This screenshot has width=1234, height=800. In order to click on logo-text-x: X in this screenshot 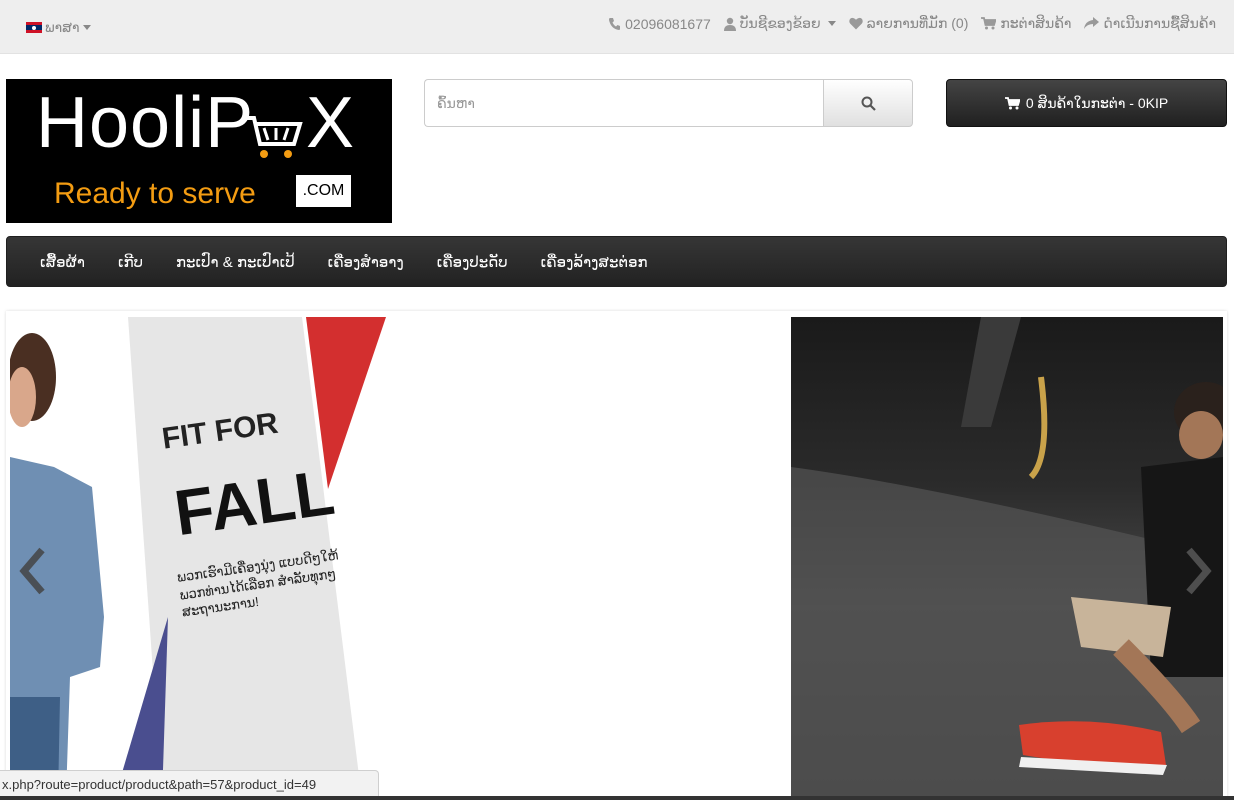, I will do `click(330, 123)`.